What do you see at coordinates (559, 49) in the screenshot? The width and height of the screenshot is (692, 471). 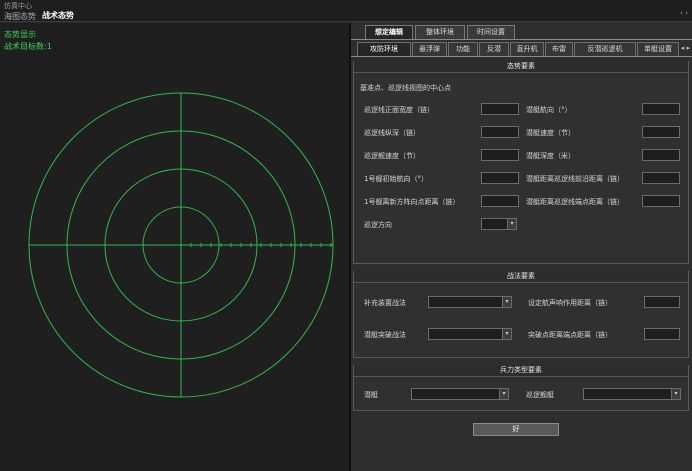 I see `subtab-mine-laying: 布雷` at bounding box center [559, 49].